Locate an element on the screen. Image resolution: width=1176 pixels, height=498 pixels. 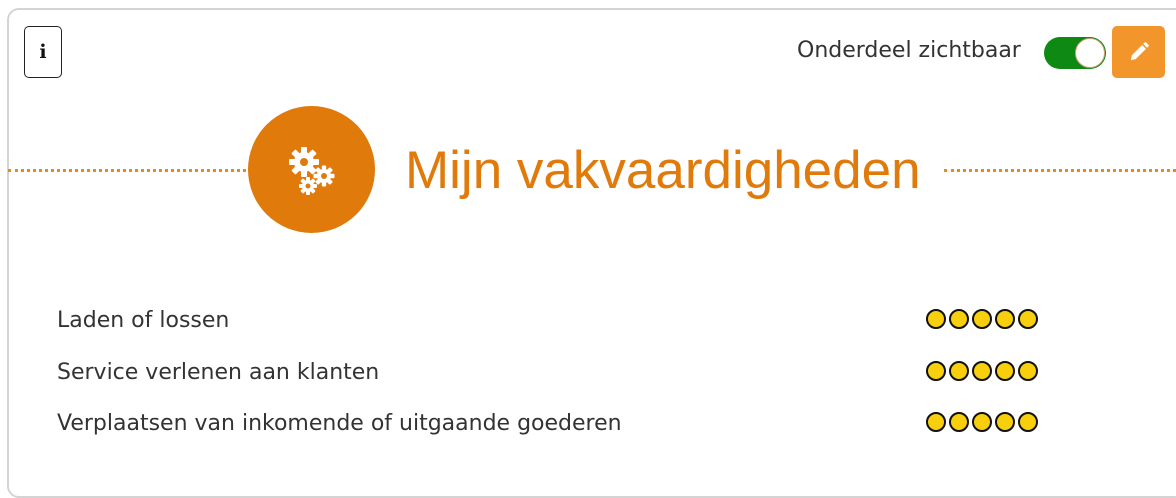
gears-icon is located at coordinates (311, 170).